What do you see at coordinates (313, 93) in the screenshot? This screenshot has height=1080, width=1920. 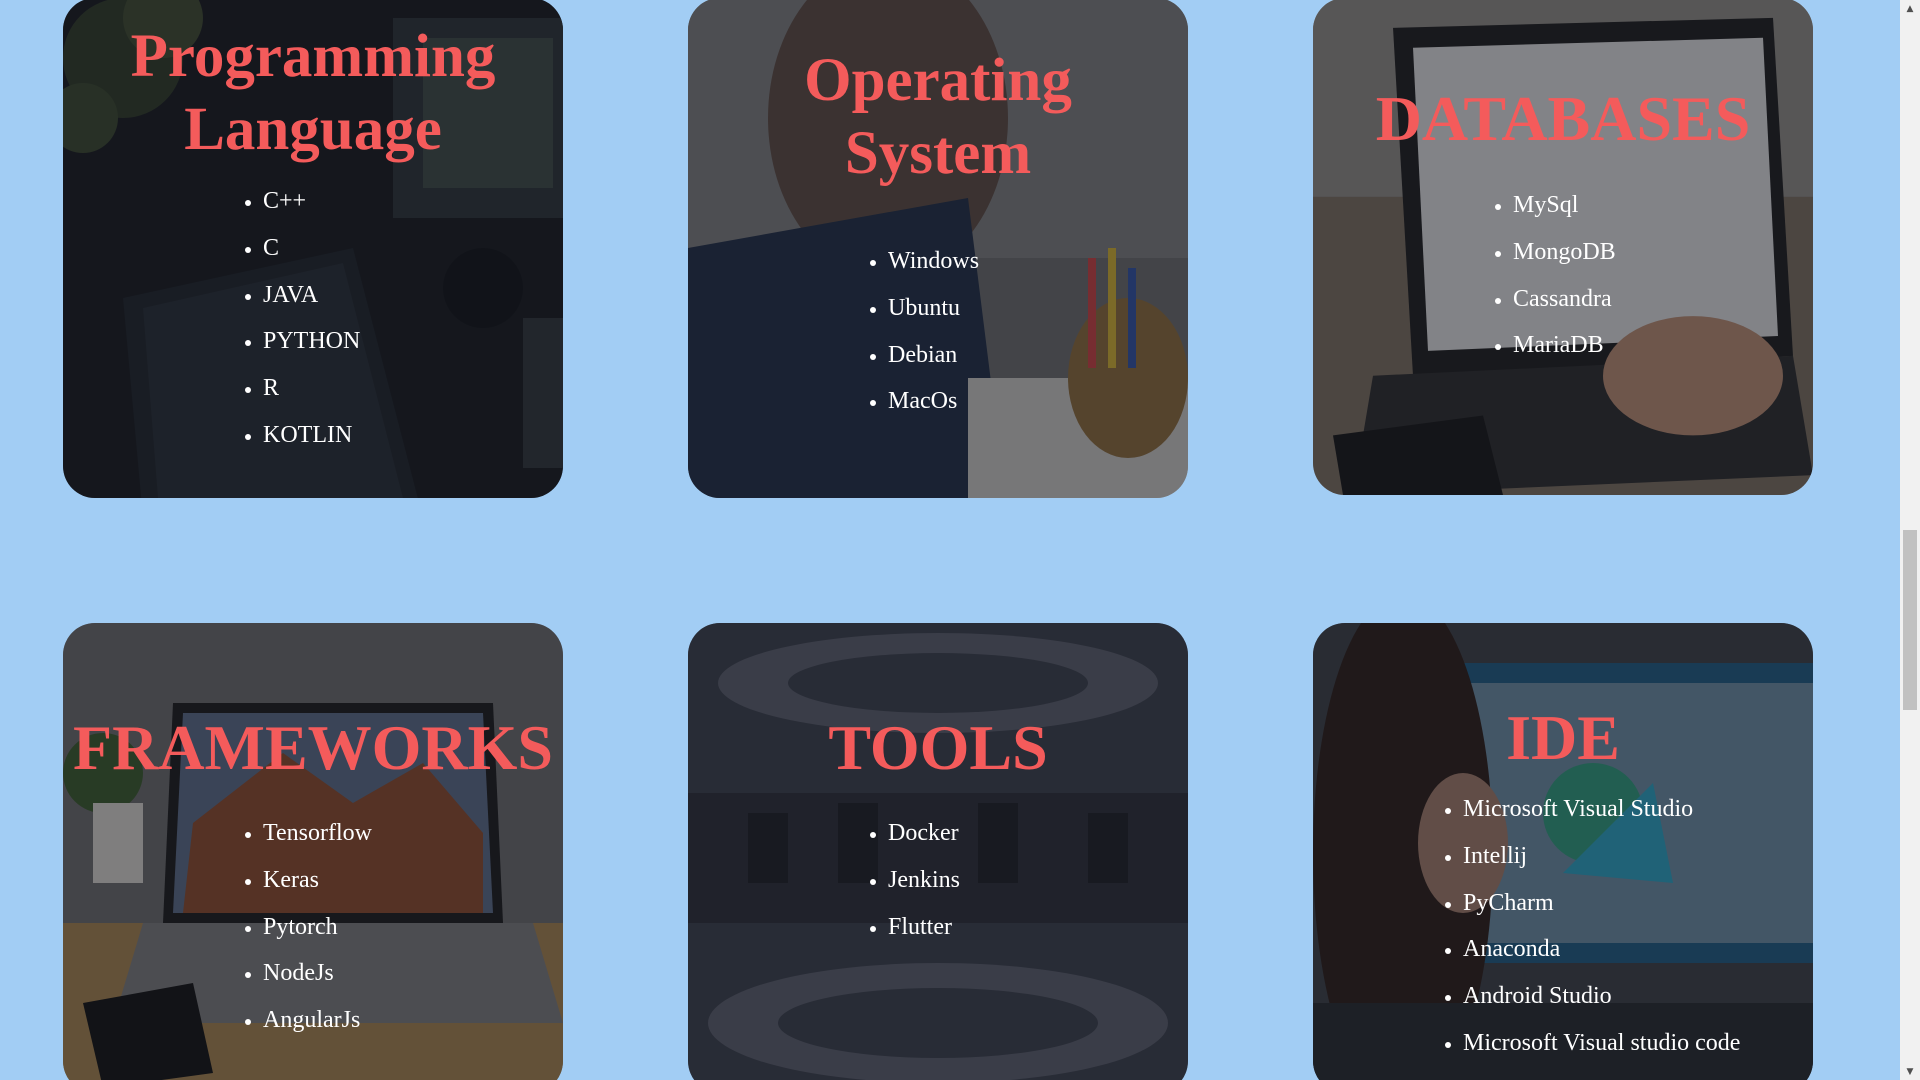 I see `card-title: Programming Language` at bounding box center [313, 93].